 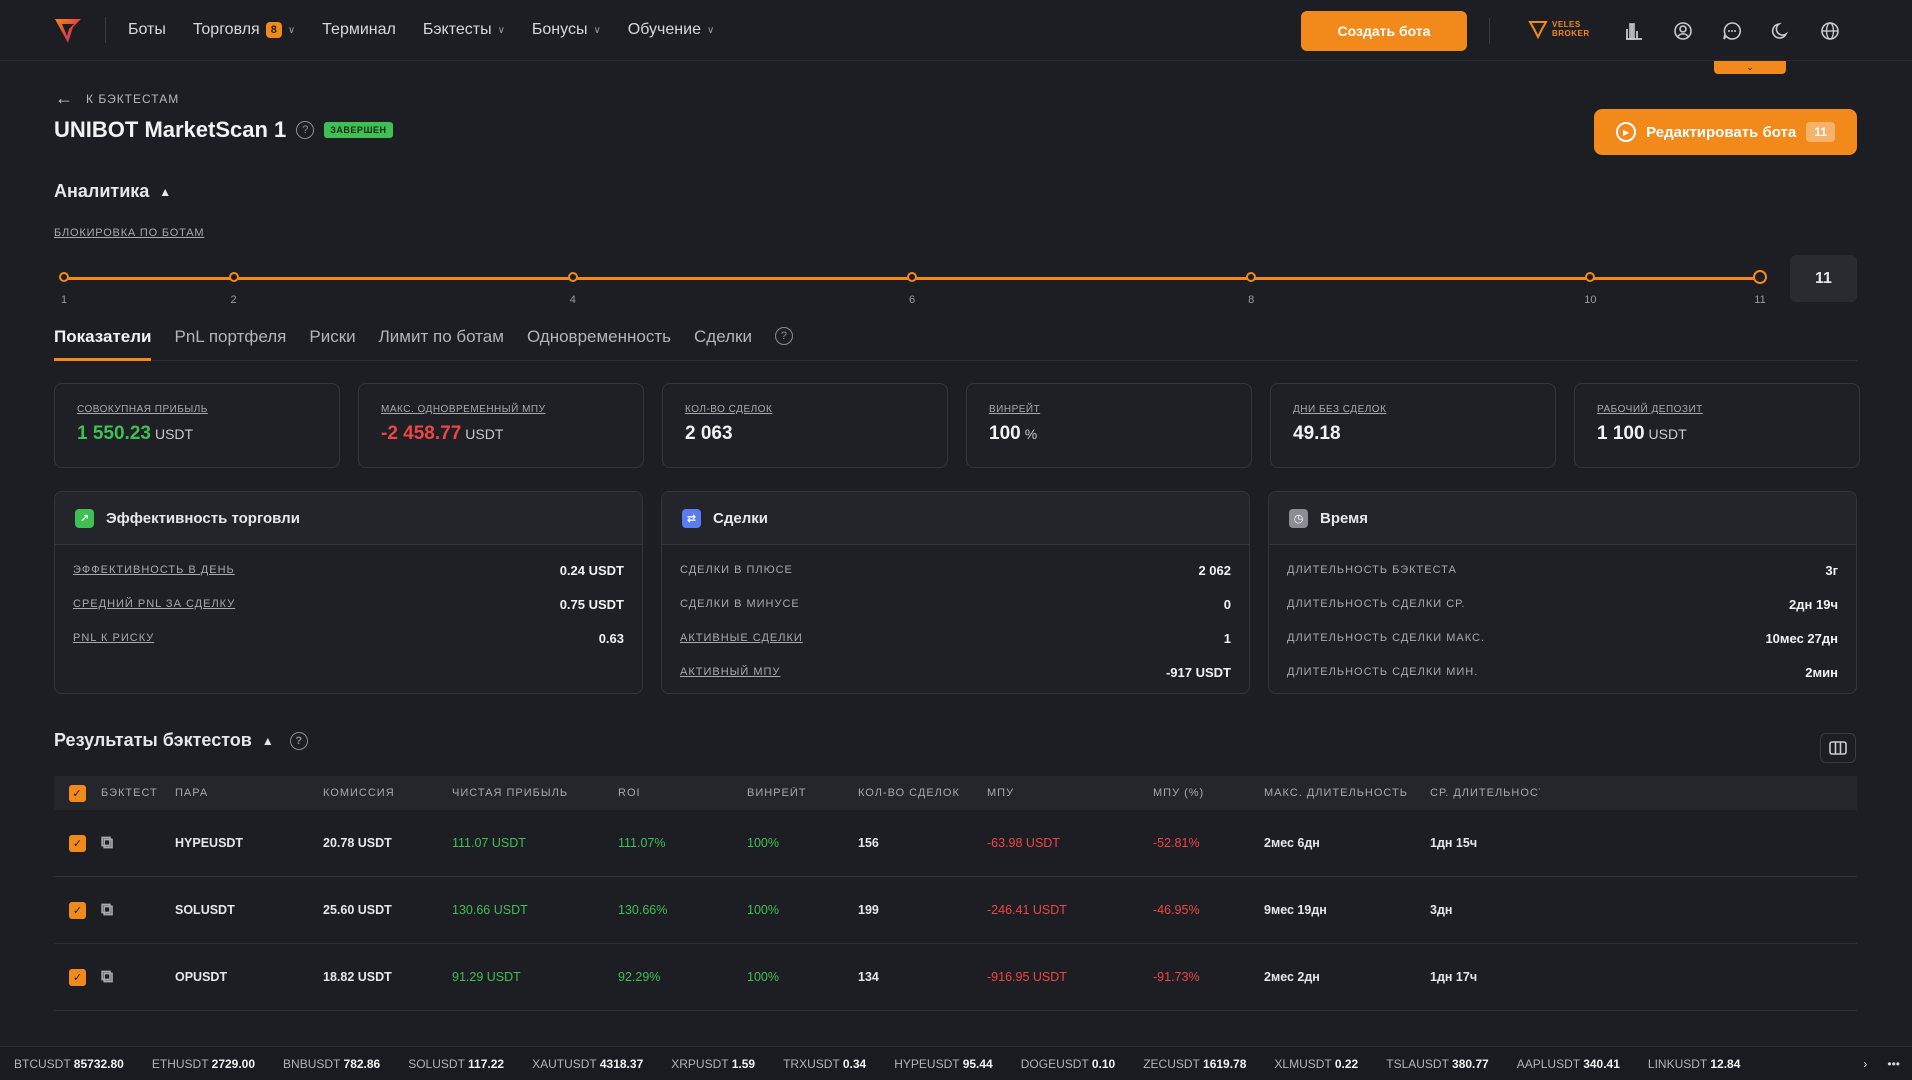 What do you see at coordinates (1316, 1064) in the screenshot?
I see `ticker-item: XLMUSDT 0.22` at bounding box center [1316, 1064].